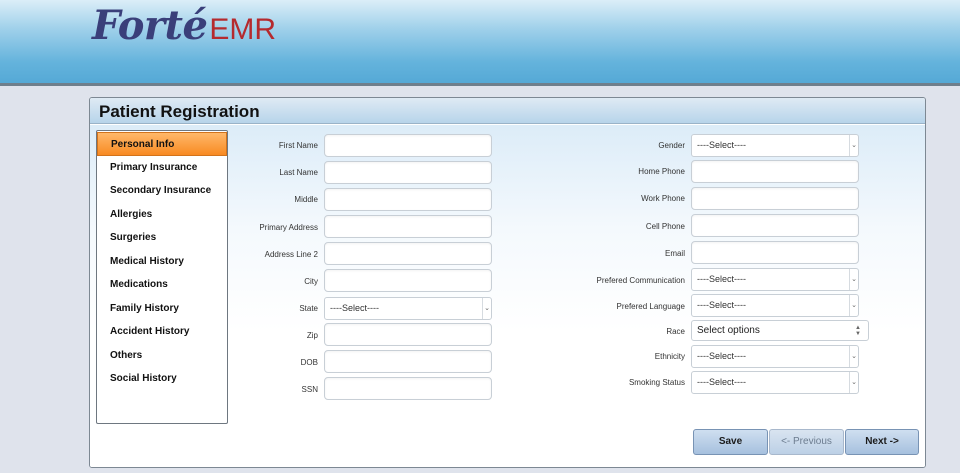 This screenshot has height=473, width=960. What do you see at coordinates (408, 388) in the screenshot?
I see `ssn-field` at bounding box center [408, 388].